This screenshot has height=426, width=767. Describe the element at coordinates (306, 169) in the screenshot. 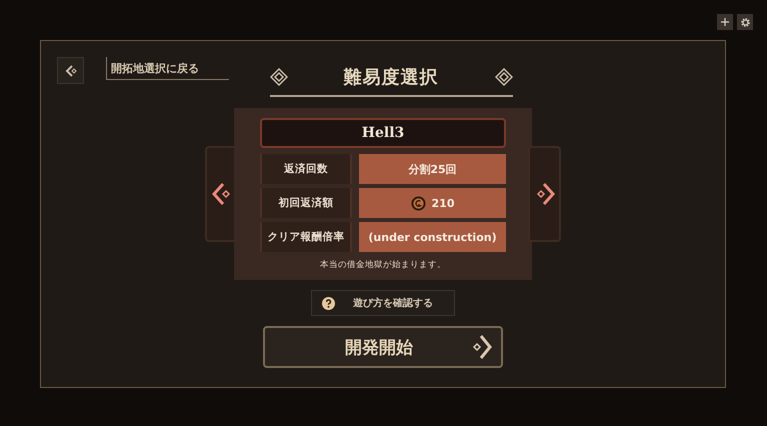

I see `row-label: 返済回数` at that location.